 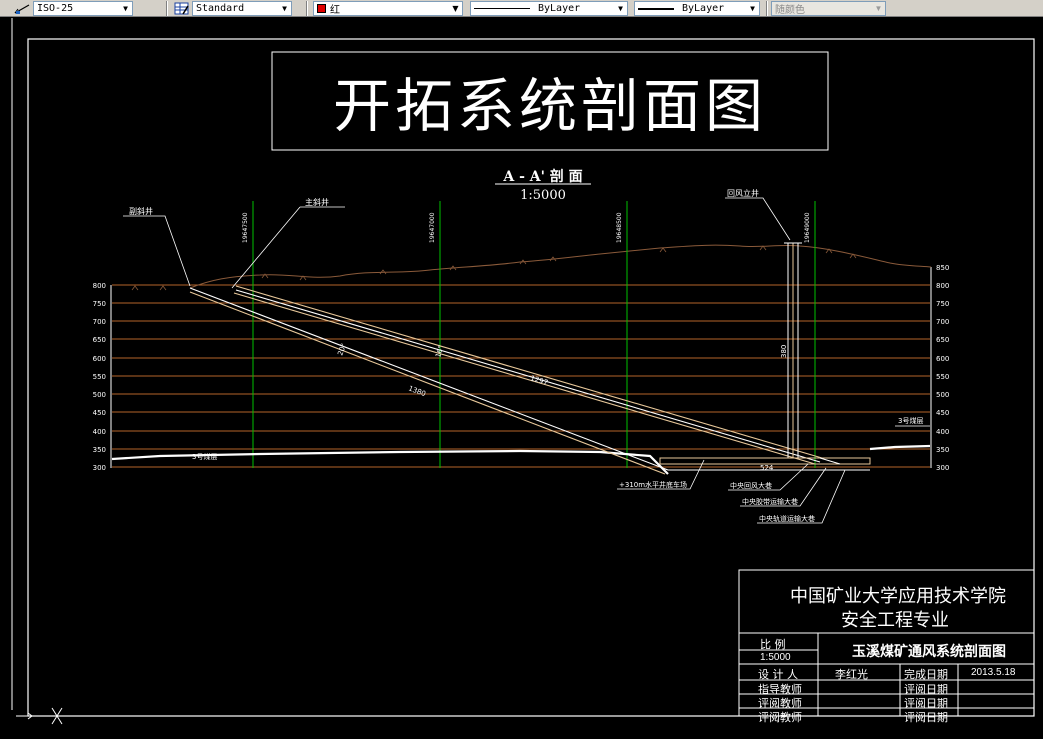 I want to click on central-return-label: 中央回风大巷, so click(x=751, y=485).